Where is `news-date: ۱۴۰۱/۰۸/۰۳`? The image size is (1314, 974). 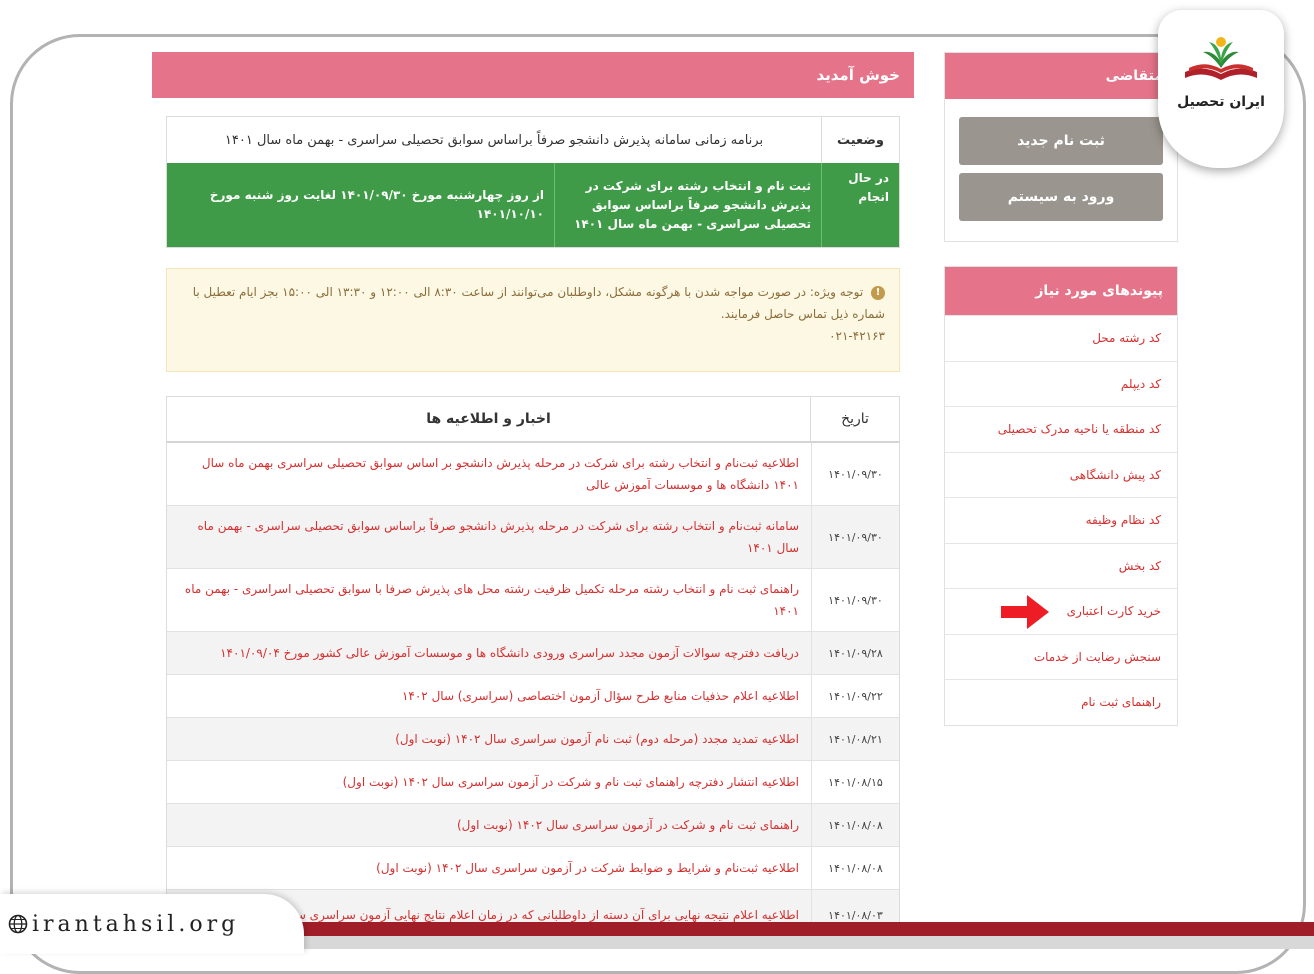
news-date: ۱۴۰۱/۰۸/۰۳ is located at coordinates (855, 906).